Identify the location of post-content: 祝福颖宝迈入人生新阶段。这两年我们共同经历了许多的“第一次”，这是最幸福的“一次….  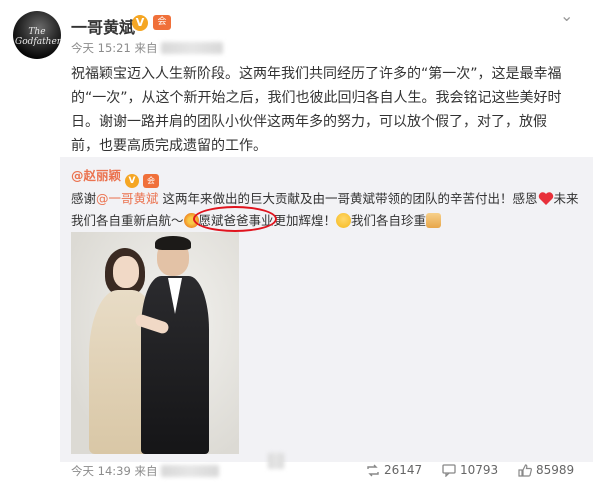
(316, 110).